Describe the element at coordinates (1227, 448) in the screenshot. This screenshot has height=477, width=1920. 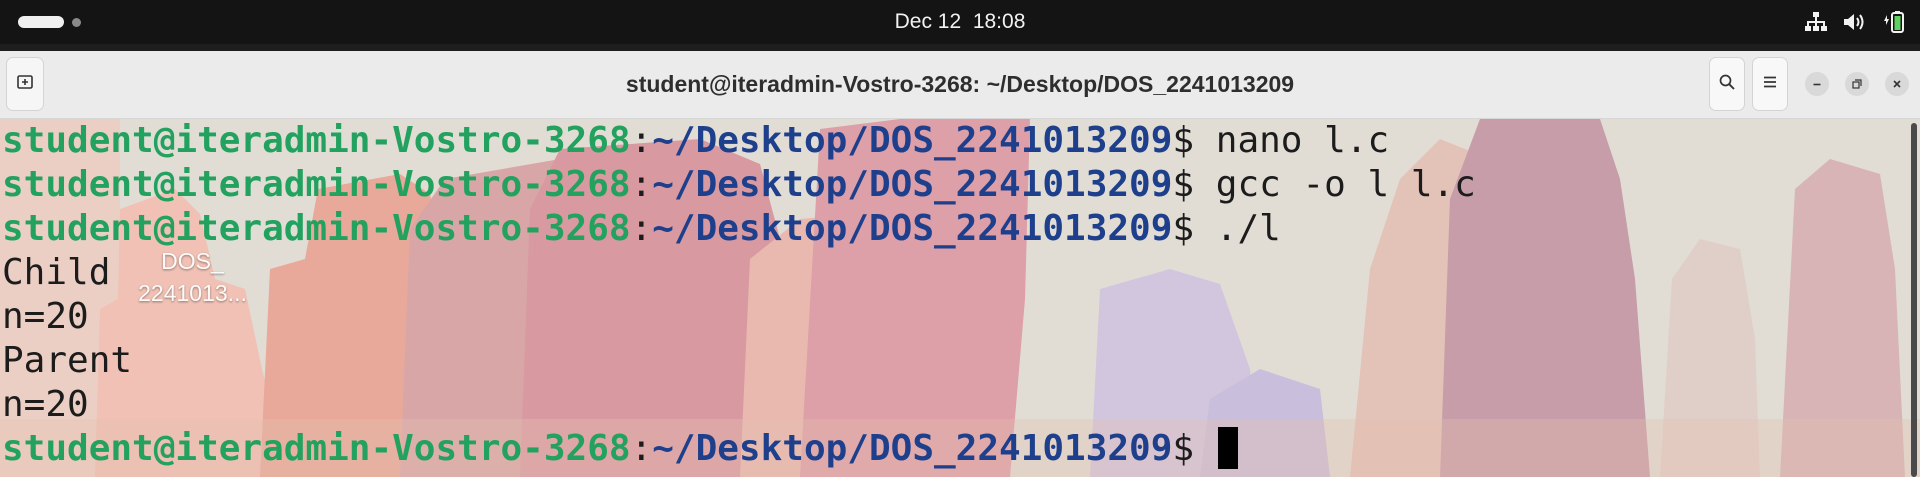
I see `terminal-cursor` at that location.